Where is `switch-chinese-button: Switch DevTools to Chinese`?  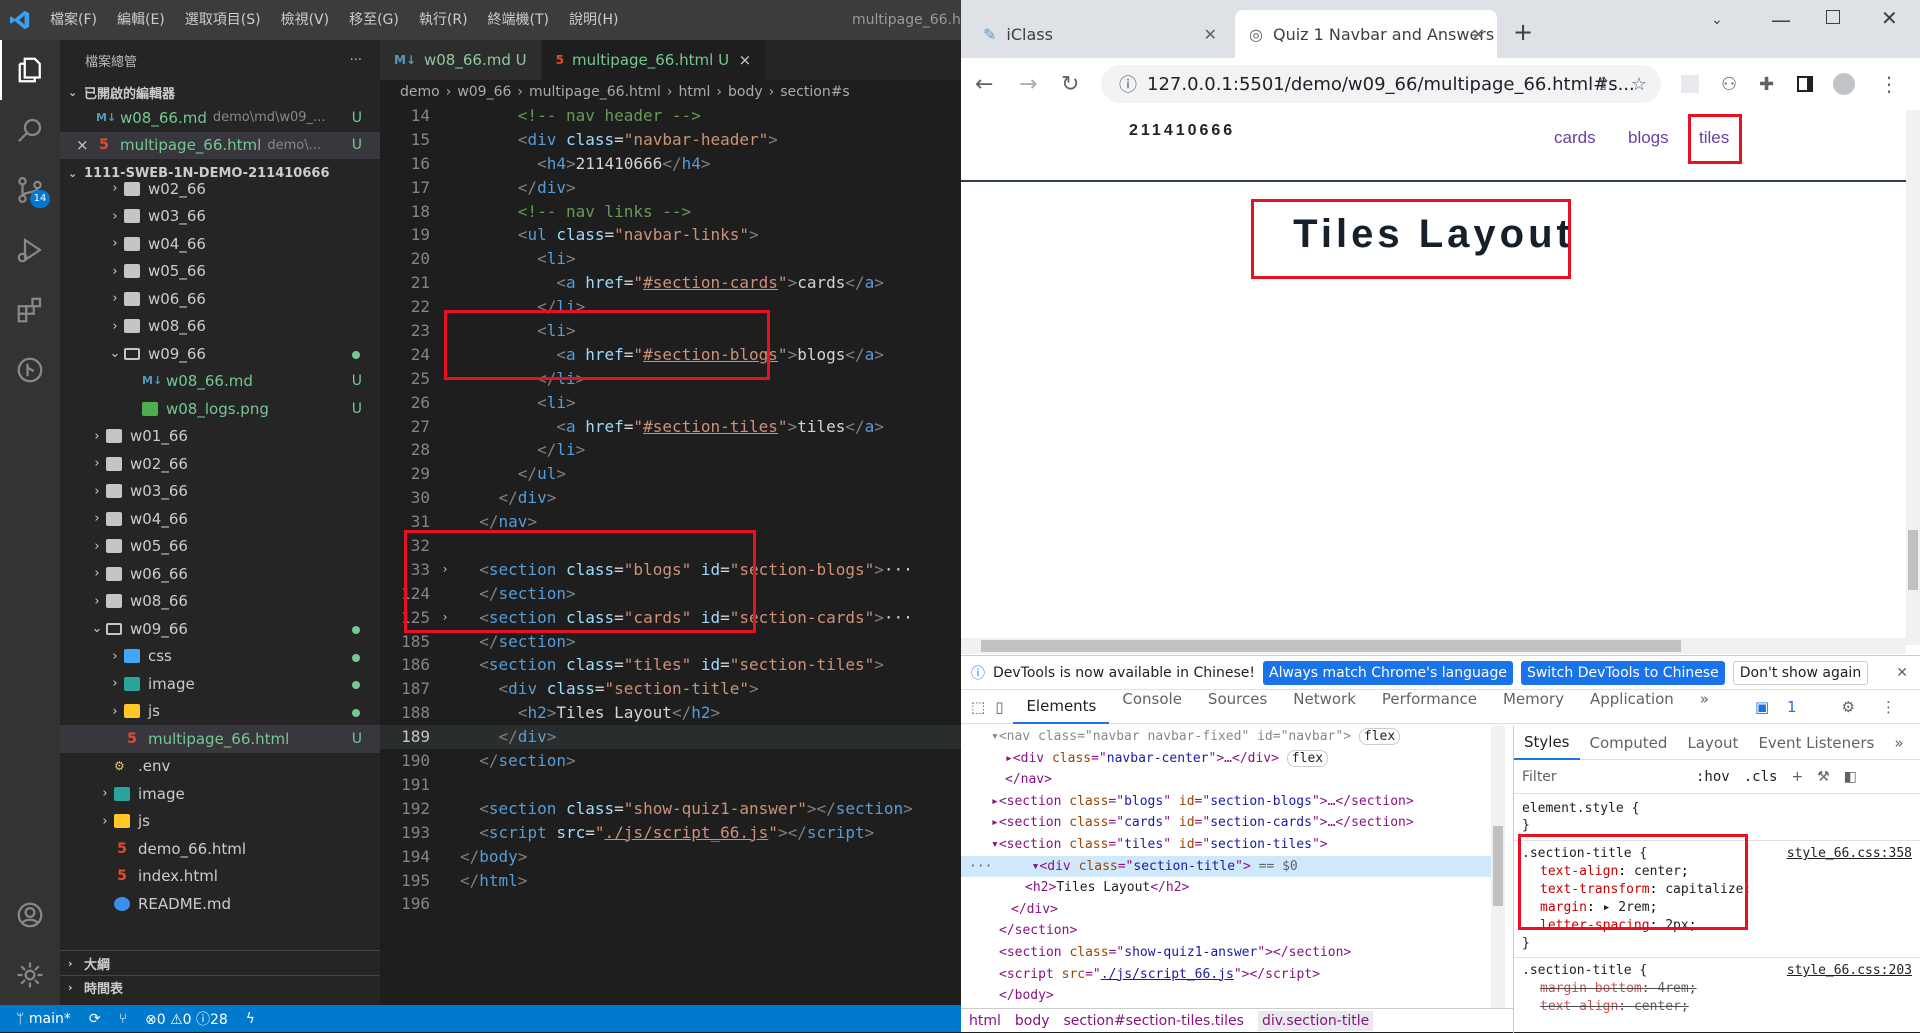 switch-chinese-button: Switch DevTools to Chinese is located at coordinates (1622, 672).